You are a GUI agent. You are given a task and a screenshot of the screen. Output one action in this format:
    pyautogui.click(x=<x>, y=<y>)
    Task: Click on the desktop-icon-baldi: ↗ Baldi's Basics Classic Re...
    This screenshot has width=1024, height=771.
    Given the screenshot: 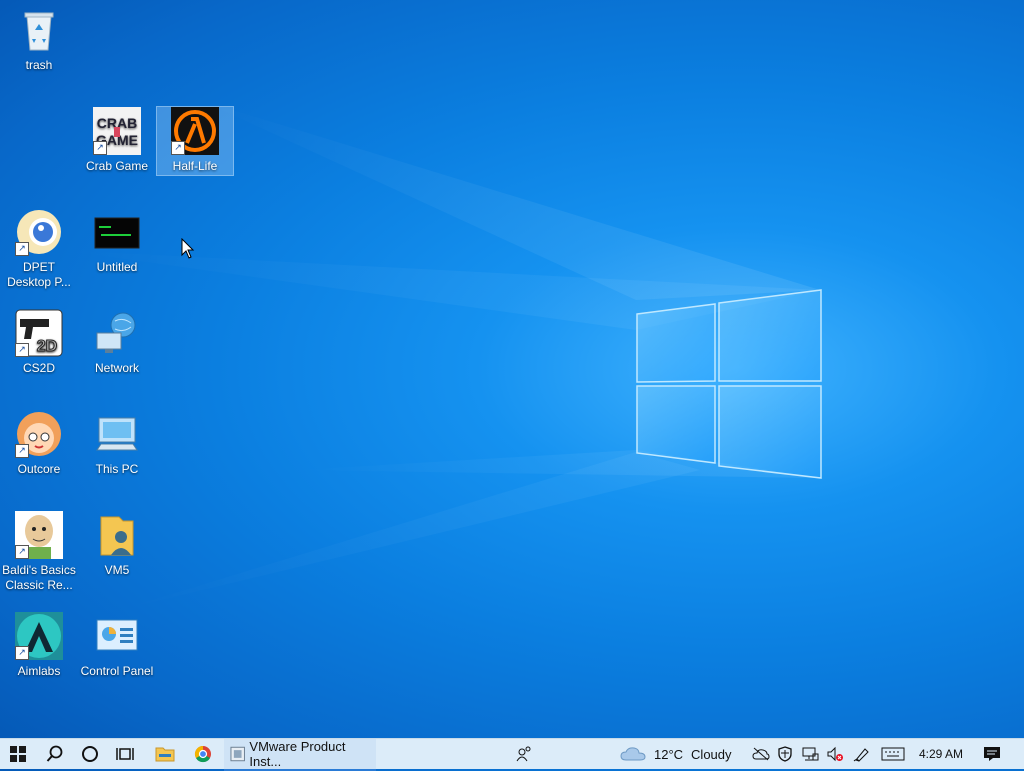 What is the action you would take?
    pyautogui.click(x=39, y=556)
    